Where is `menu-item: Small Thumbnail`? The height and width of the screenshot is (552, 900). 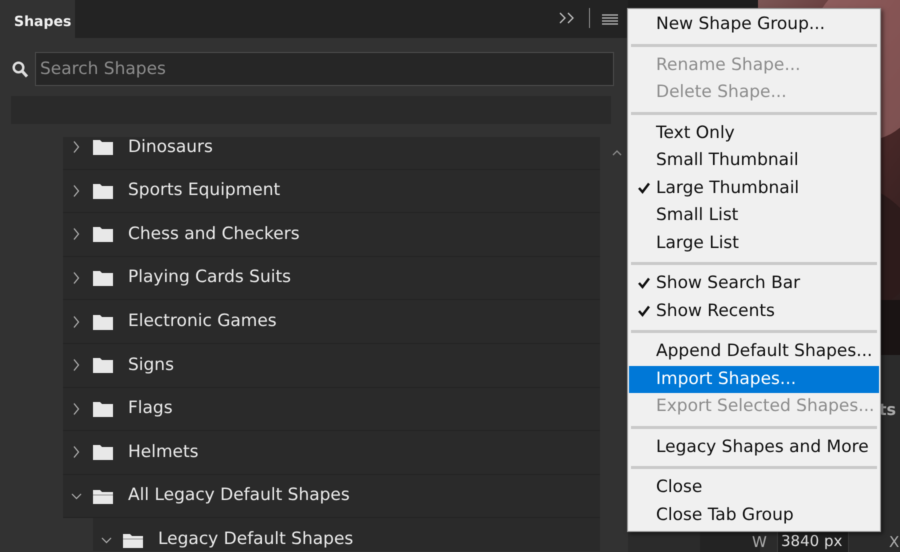 menu-item: Small Thumbnail is located at coordinates (754, 160).